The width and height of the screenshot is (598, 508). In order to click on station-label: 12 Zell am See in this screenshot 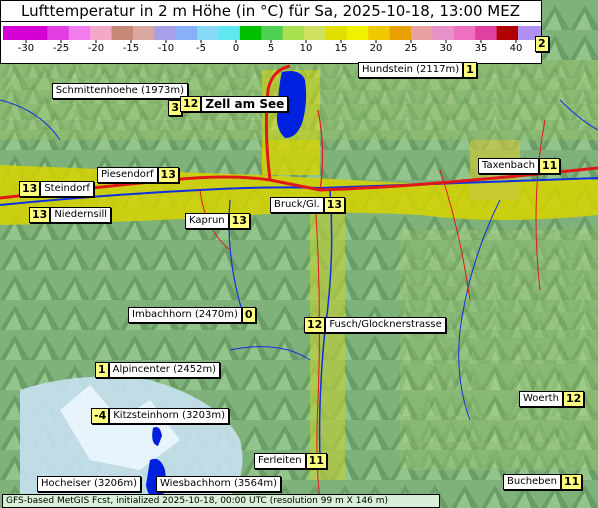, I will do `click(234, 104)`.